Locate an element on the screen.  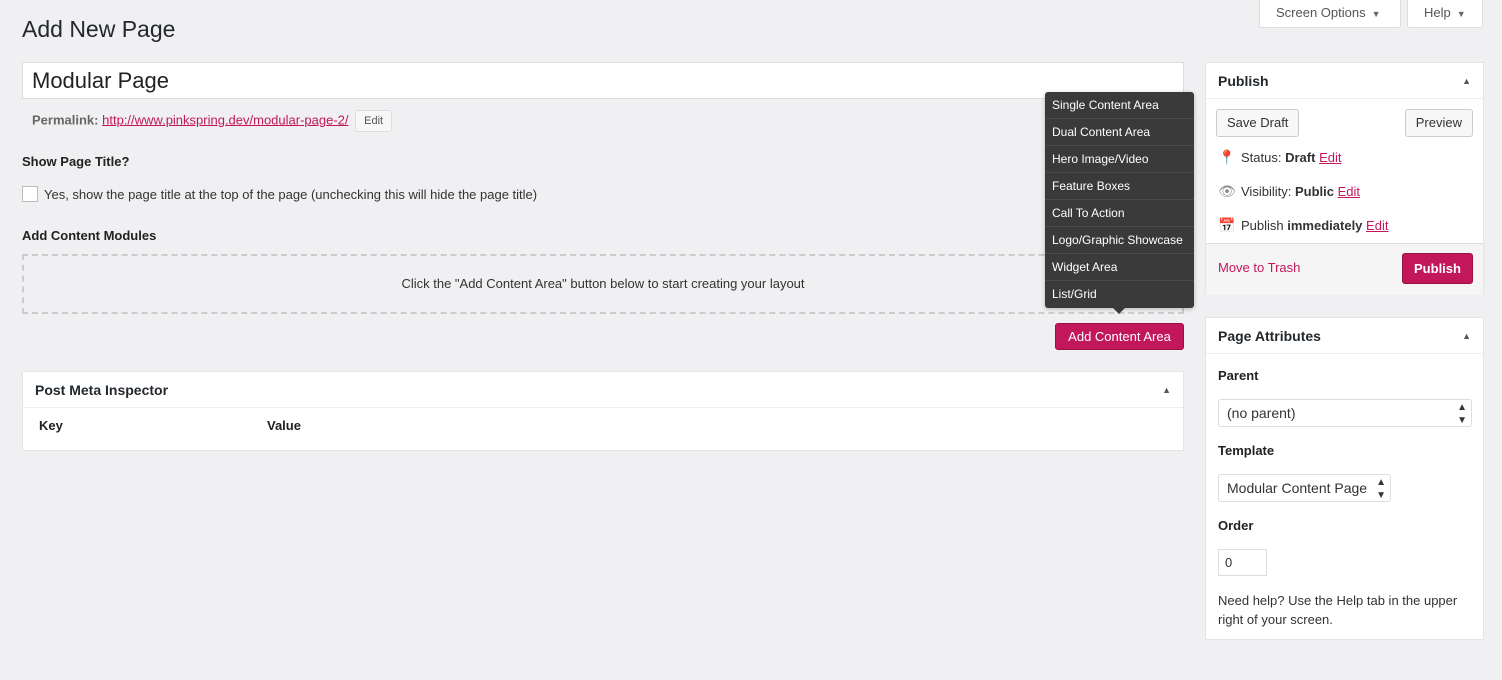
schedule-label: Publish is located at coordinates (1262, 225).